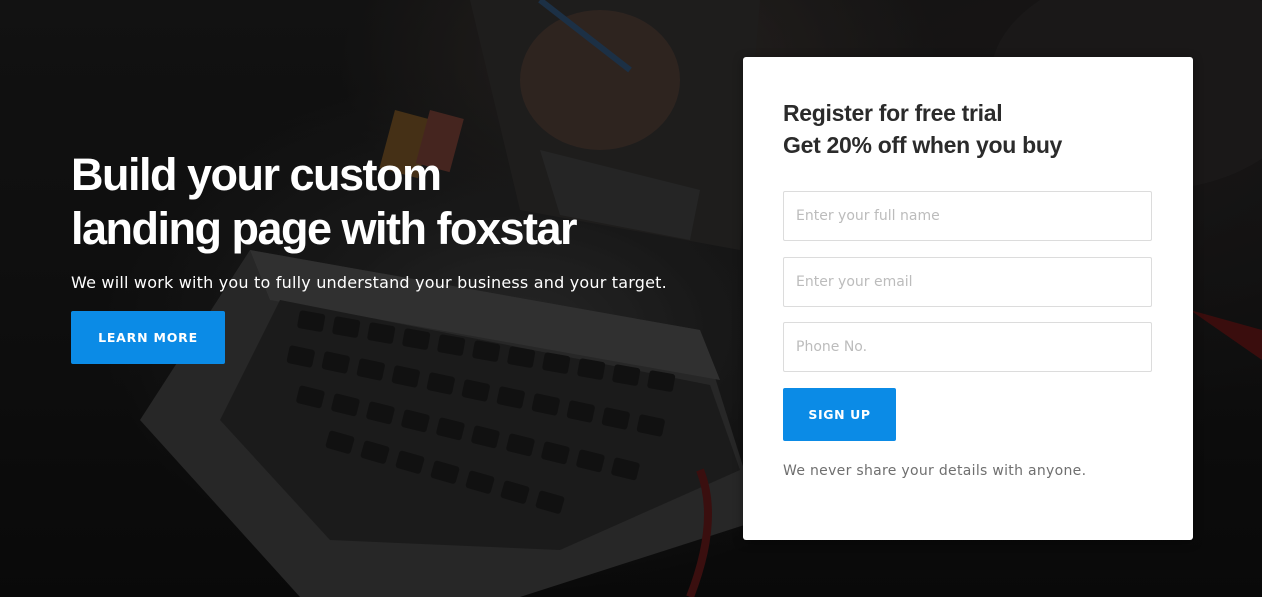 The width and height of the screenshot is (1262, 597). Describe the element at coordinates (967, 282) in the screenshot. I see `email-input` at that location.